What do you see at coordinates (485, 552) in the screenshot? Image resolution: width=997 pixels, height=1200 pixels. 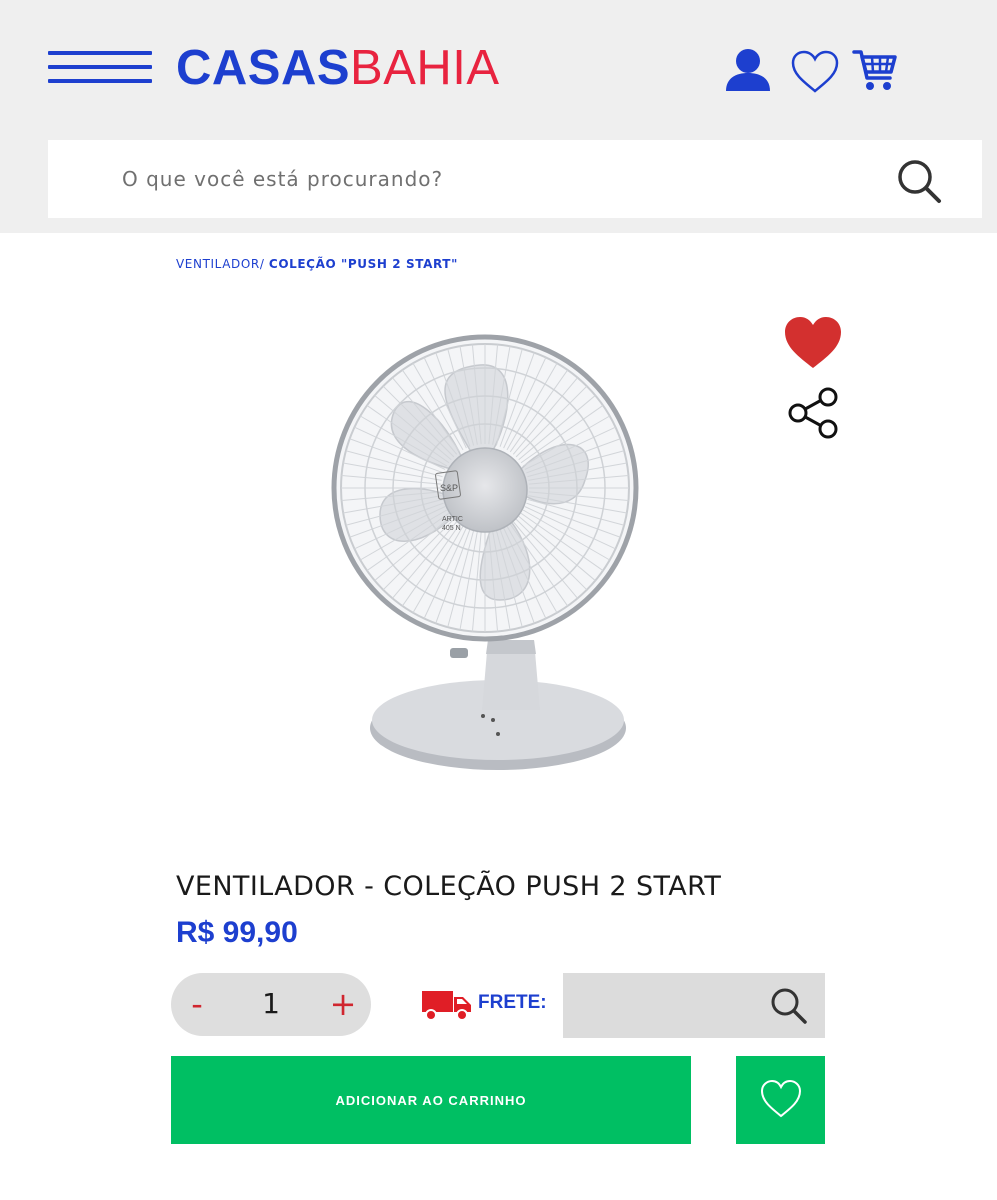 I see `product-image: S&P ARTIC 405 N` at bounding box center [485, 552].